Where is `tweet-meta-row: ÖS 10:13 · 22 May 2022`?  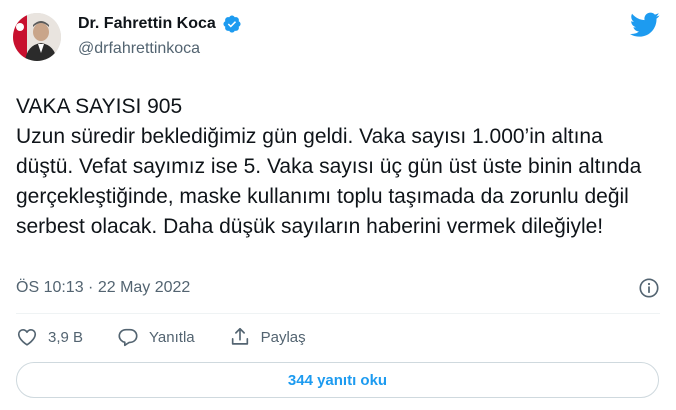 tweet-meta-row: ÖS 10:13 · 22 May 2022 is located at coordinates (338, 288).